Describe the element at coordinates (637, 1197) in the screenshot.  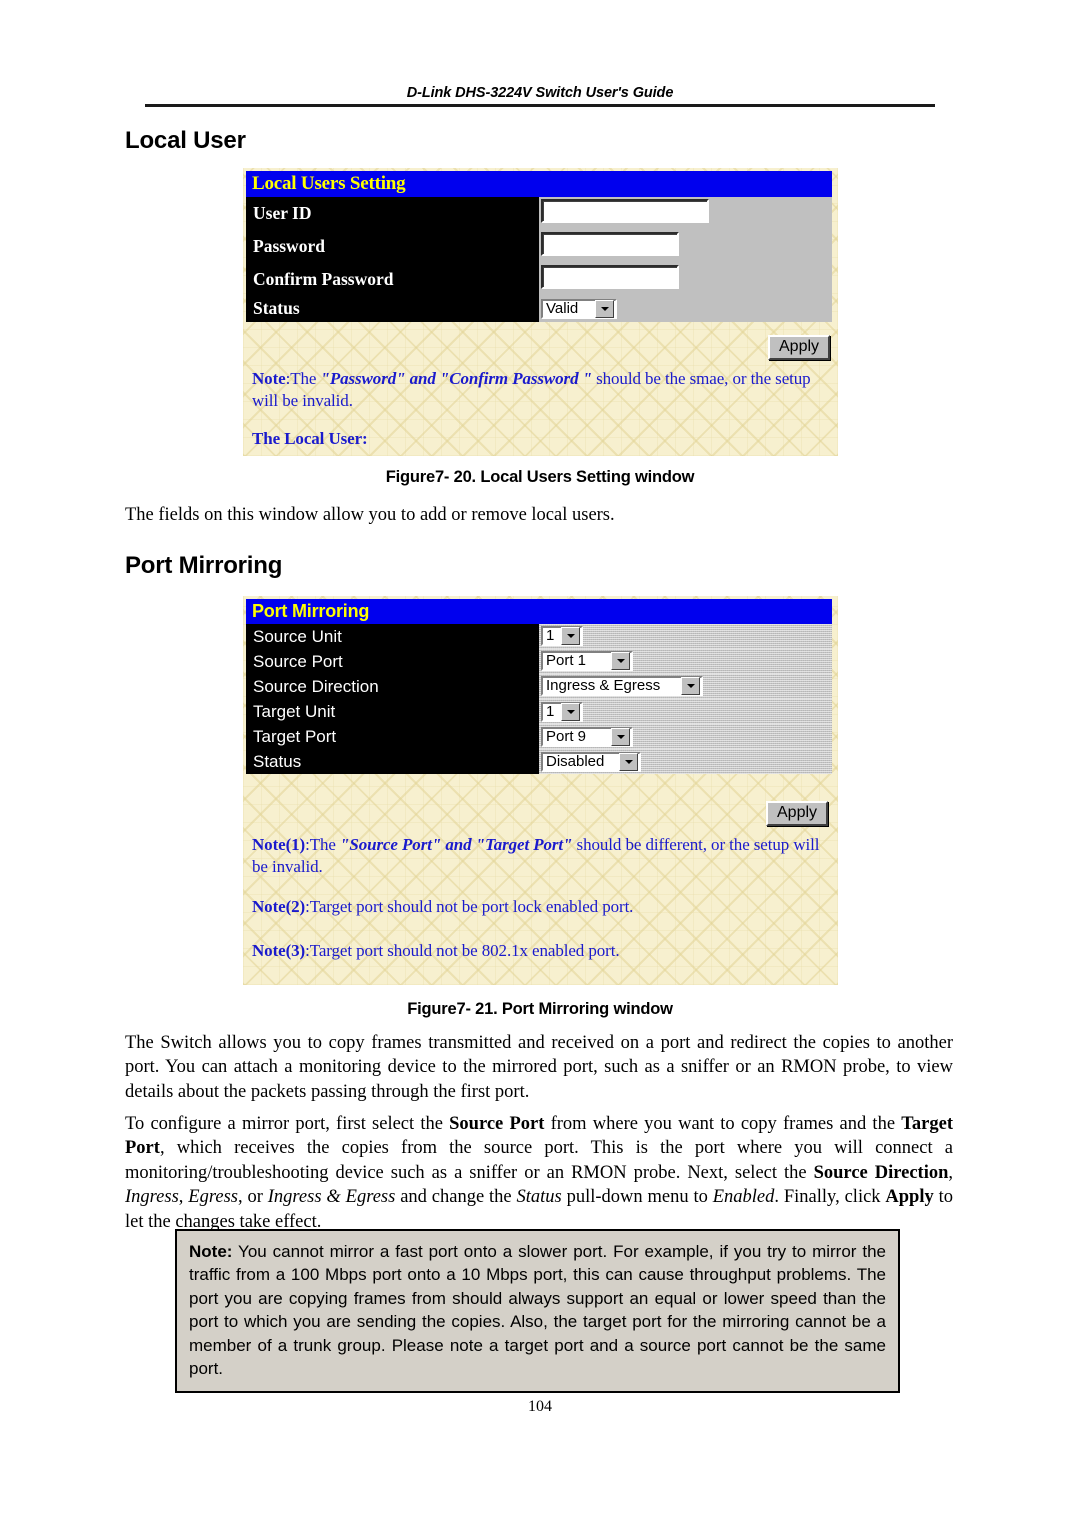
I see `p2-text-8: pull-down menu to` at that location.